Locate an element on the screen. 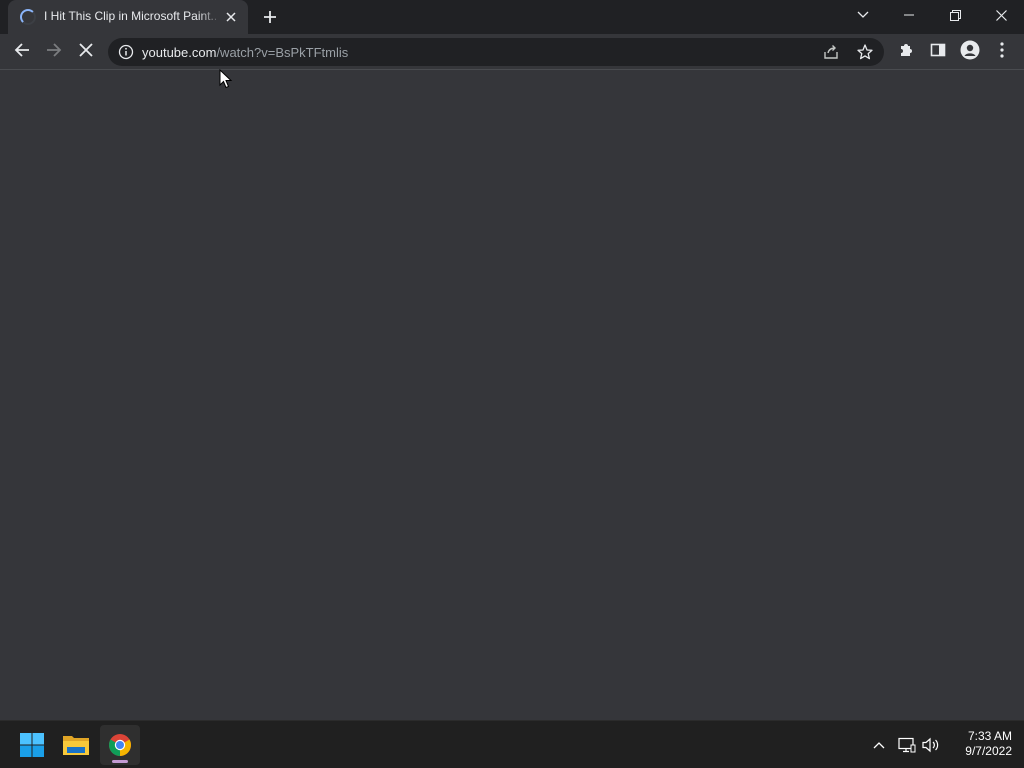 The height and width of the screenshot is (768, 1024). start-button is located at coordinates (32, 745).